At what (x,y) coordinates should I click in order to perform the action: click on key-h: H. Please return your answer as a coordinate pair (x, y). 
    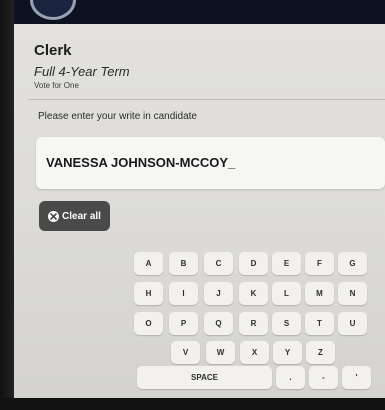
    Looking at the image, I should click on (148, 293).